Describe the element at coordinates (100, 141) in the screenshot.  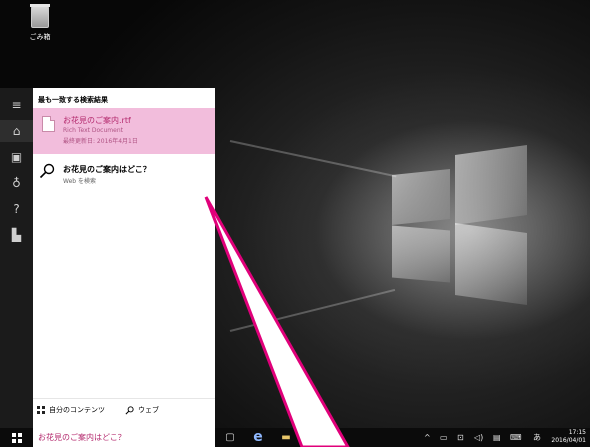
I see `best-match-modified: 最終更新日: 2016年4月1日` at that location.